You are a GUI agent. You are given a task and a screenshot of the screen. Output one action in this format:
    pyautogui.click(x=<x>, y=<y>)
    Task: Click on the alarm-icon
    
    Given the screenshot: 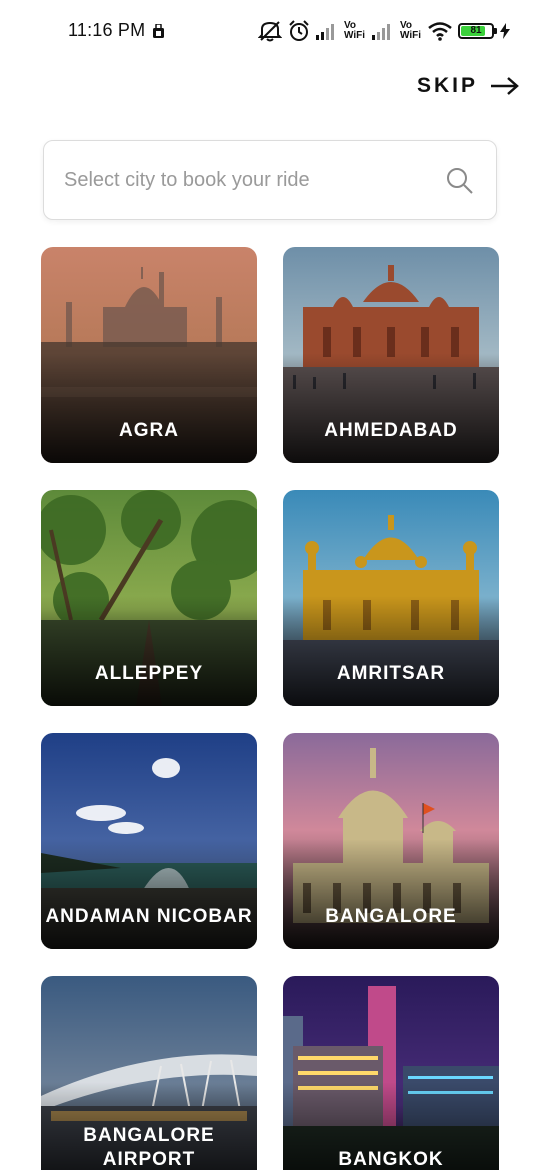 What is the action you would take?
    pyautogui.click(x=299, y=30)
    